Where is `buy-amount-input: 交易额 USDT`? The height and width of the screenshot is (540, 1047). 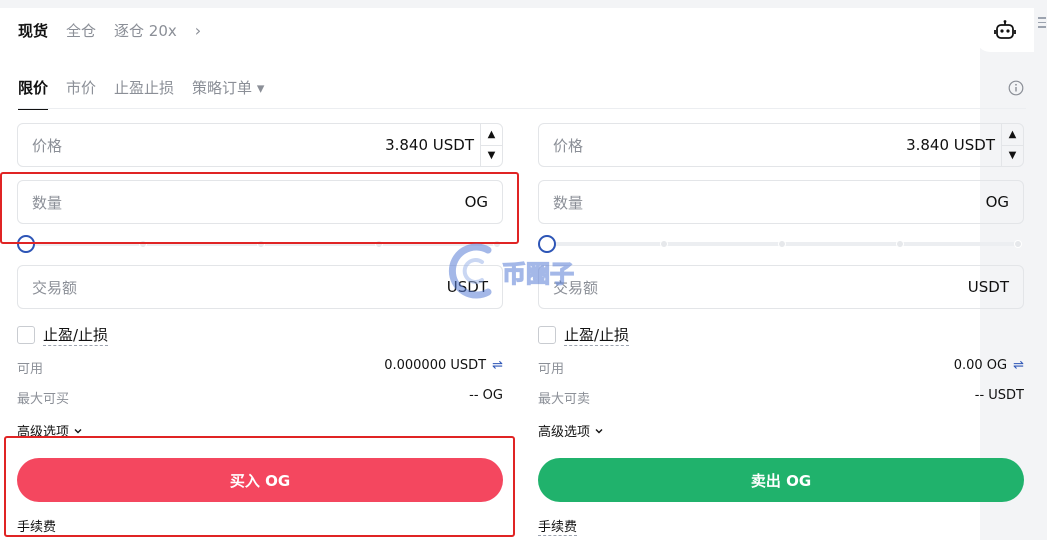 buy-amount-input: 交易额 USDT is located at coordinates (260, 287).